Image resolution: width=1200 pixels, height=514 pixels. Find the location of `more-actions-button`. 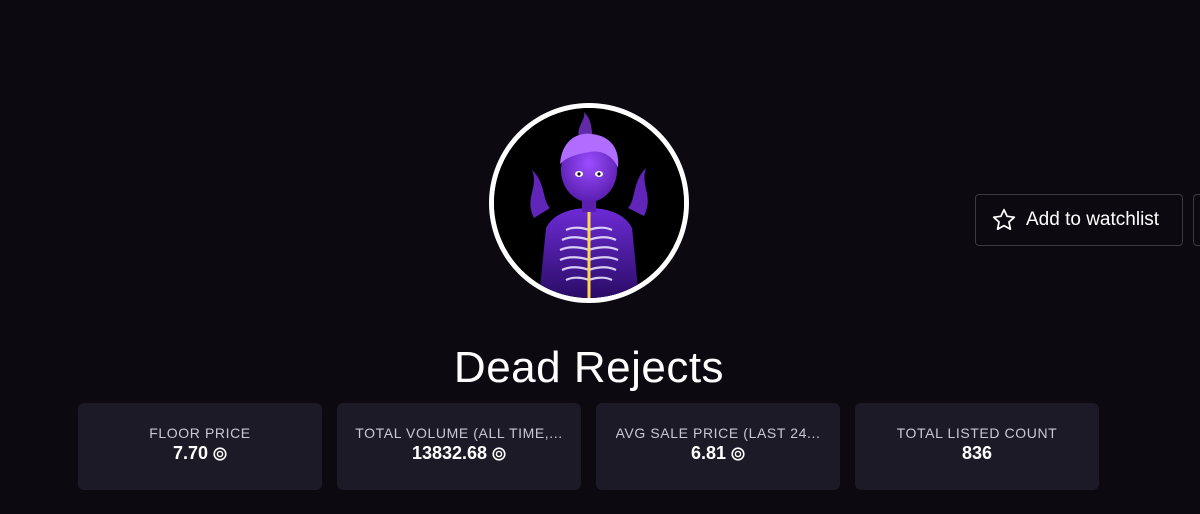

more-actions-button is located at coordinates (1196, 220).